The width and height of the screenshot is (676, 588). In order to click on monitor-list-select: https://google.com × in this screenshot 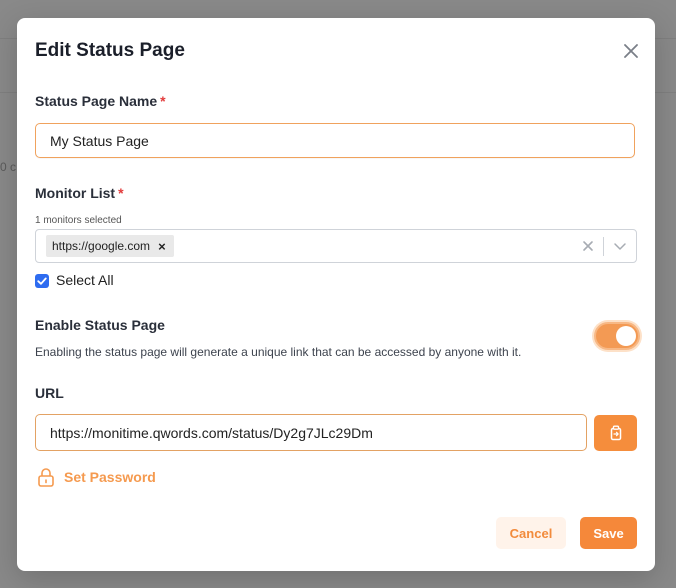, I will do `click(336, 246)`.